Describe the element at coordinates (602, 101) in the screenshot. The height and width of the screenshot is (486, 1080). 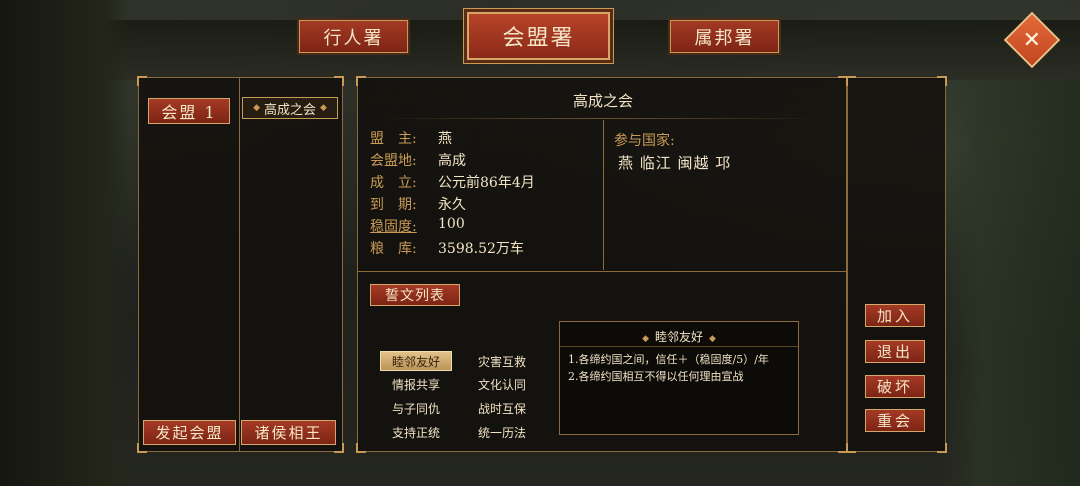
I see `alliance-title: 高成之会` at that location.